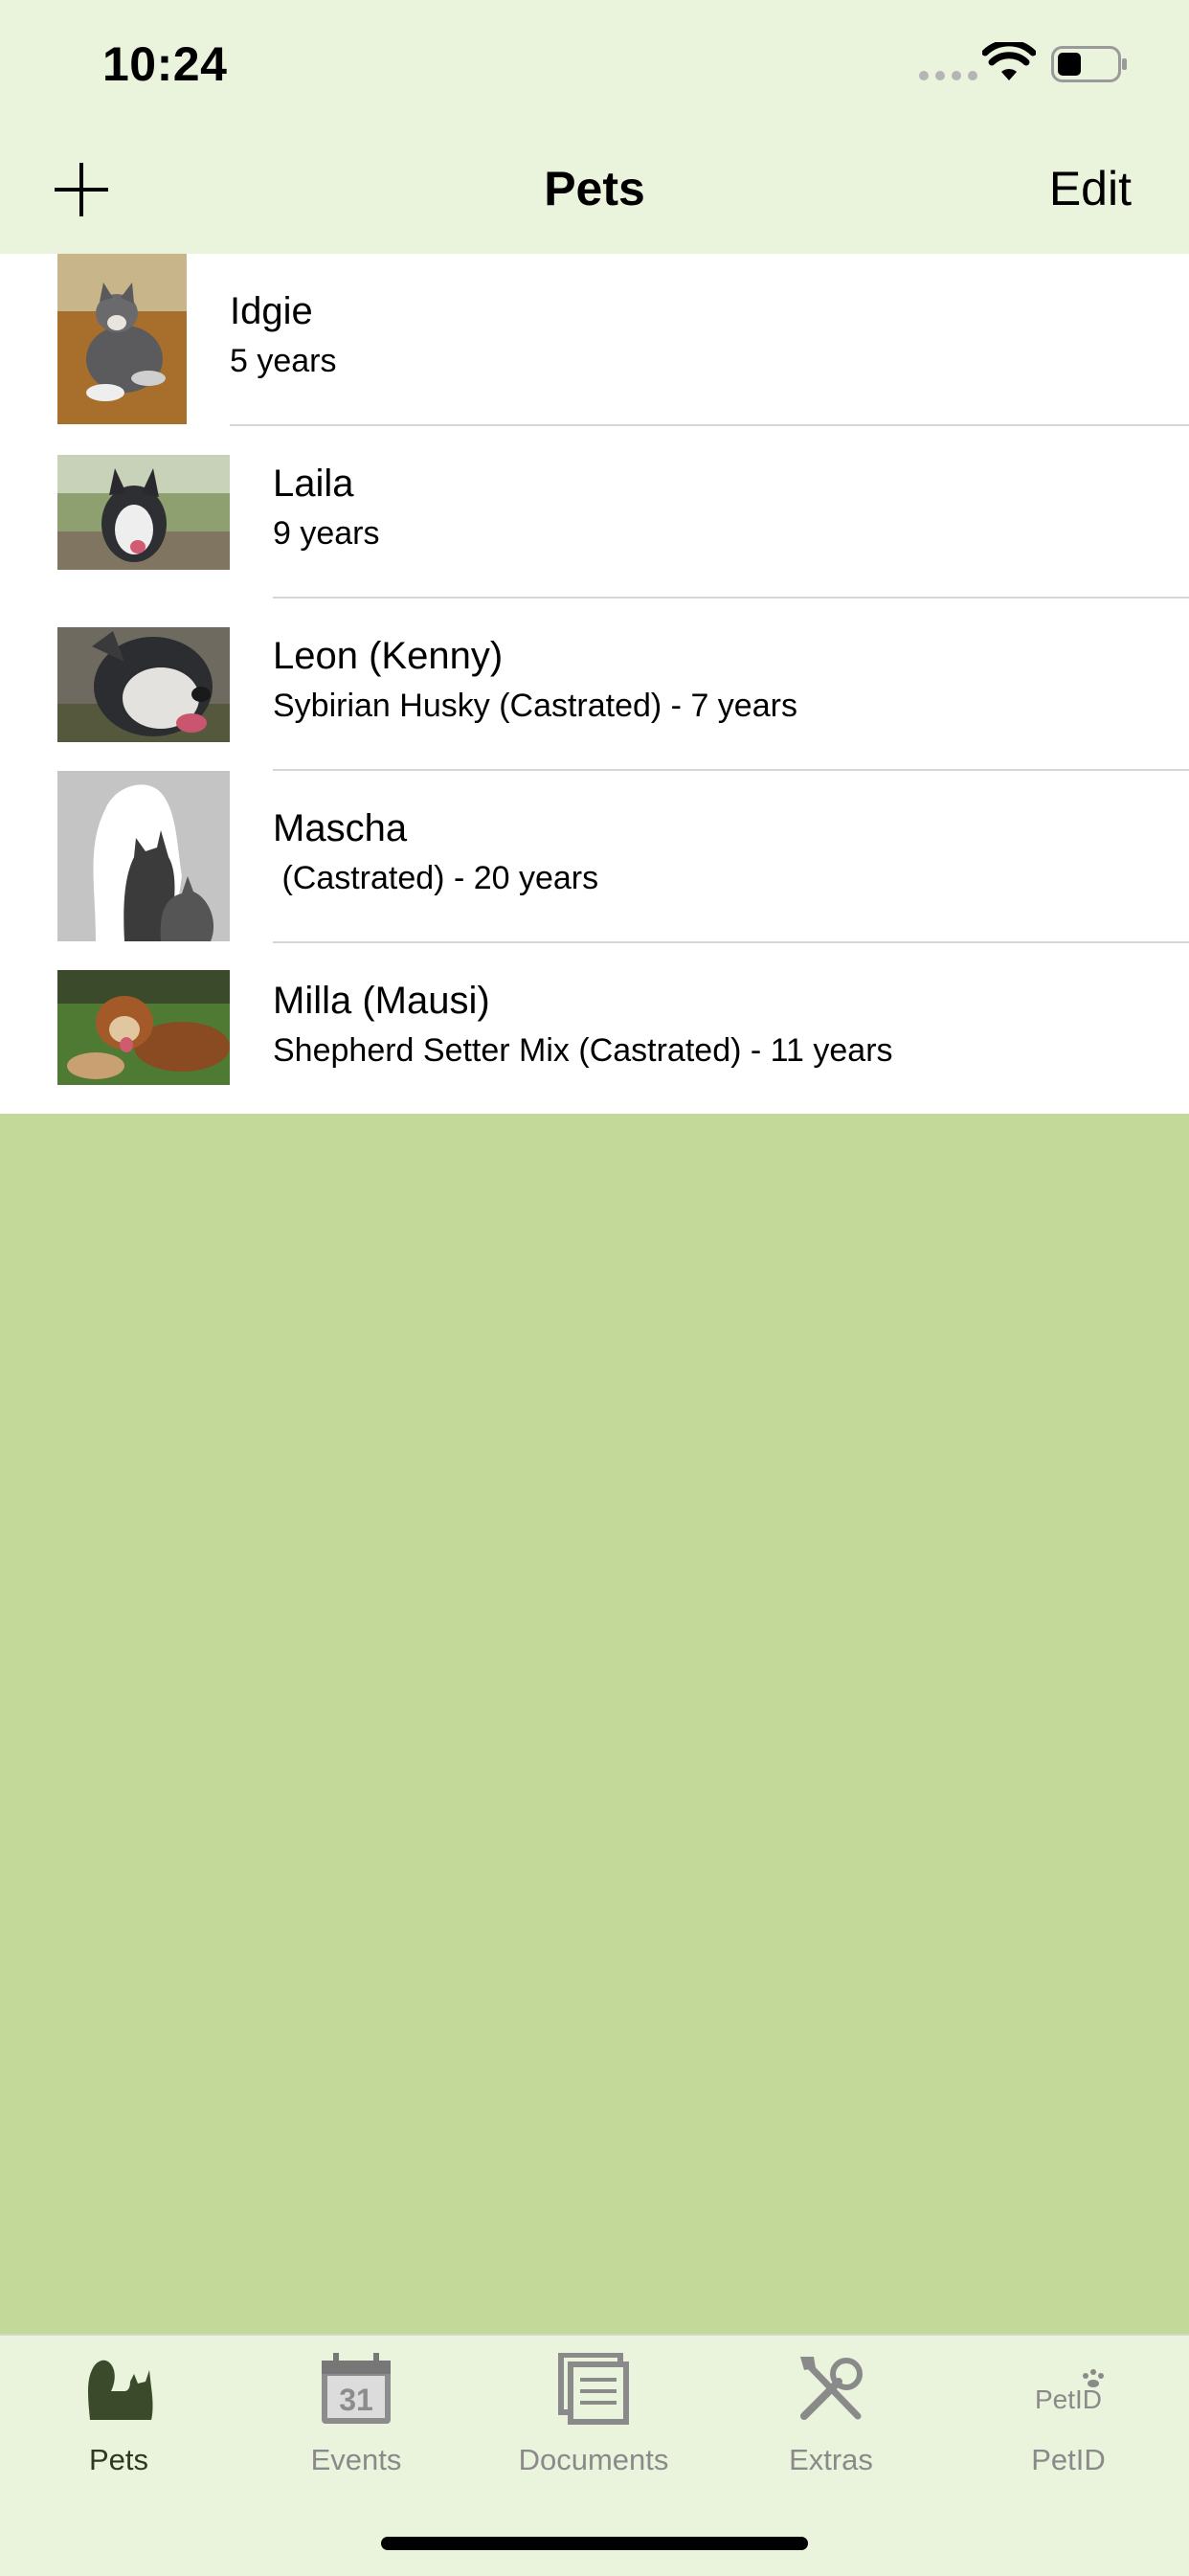  I want to click on edit-button: Edit, so click(1090, 188).